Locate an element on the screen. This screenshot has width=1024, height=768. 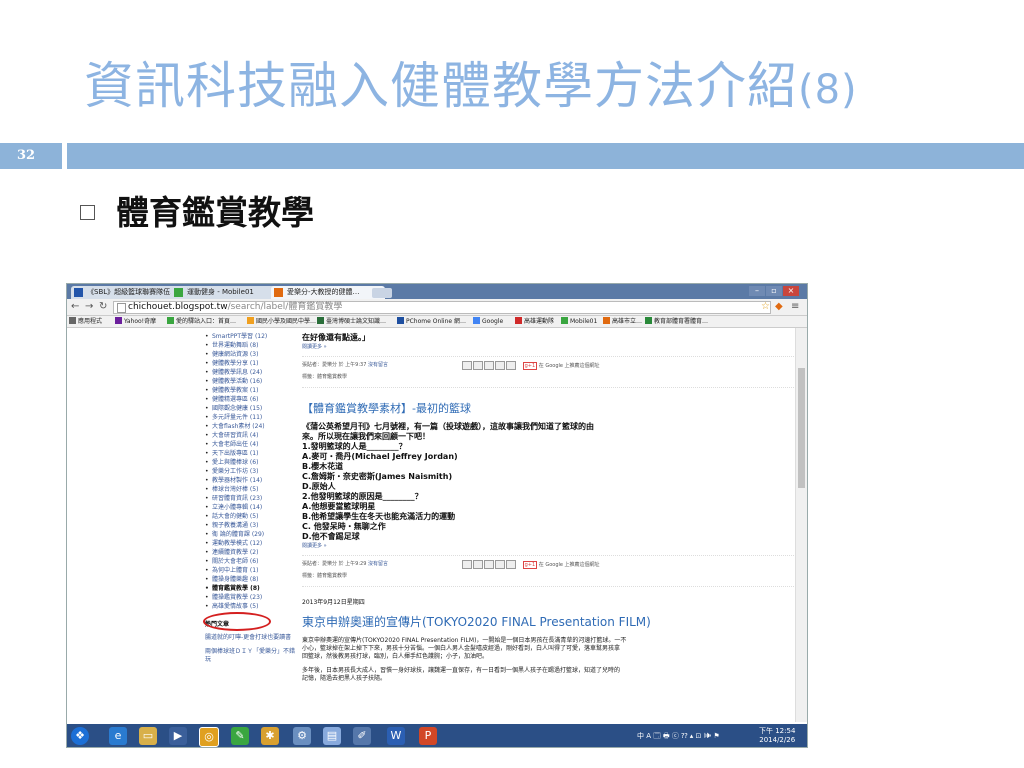
sidebar-label-item: 立達小體專輯 (14) is located at coordinates (251, 507).